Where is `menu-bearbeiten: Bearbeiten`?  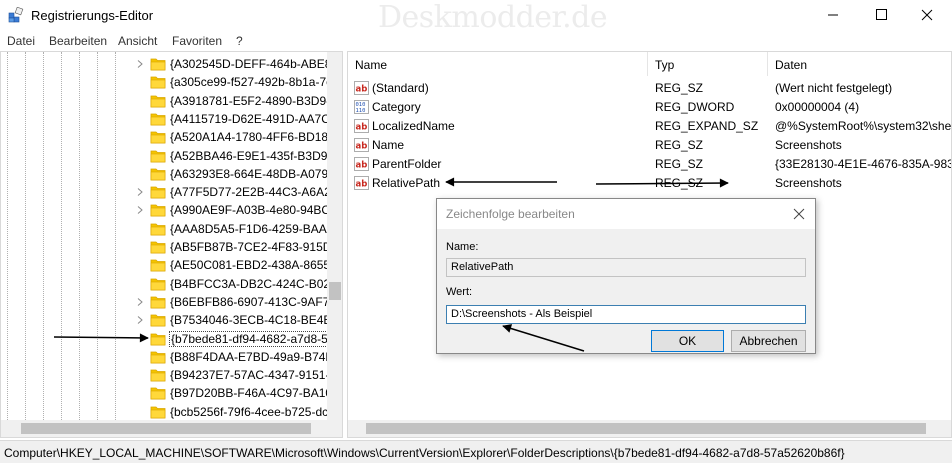 menu-bearbeiten: Bearbeiten is located at coordinates (78, 41).